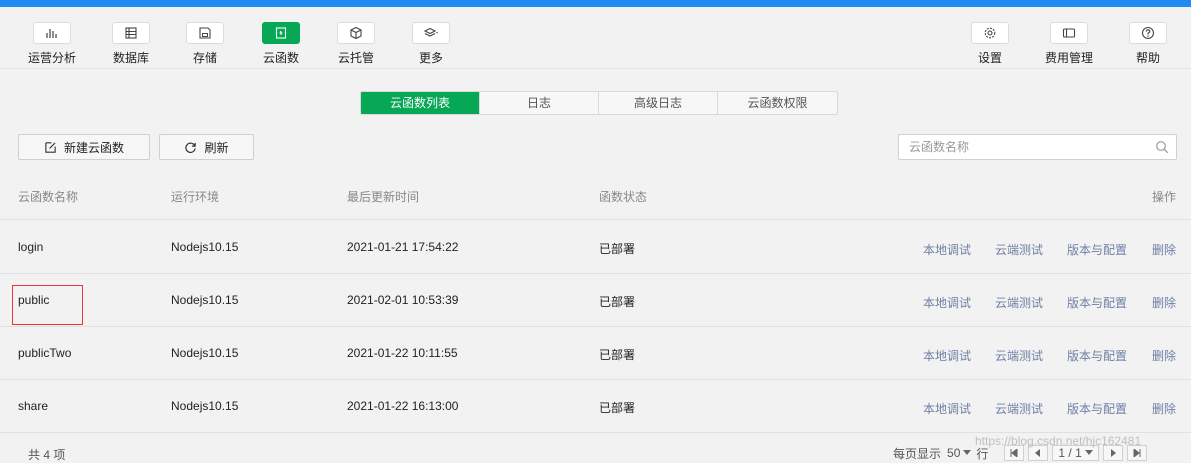 The image size is (1191, 463). What do you see at coordinates (431, 33) in the screenshot?
I see `layers-icon` at bounding box center [431, 33].